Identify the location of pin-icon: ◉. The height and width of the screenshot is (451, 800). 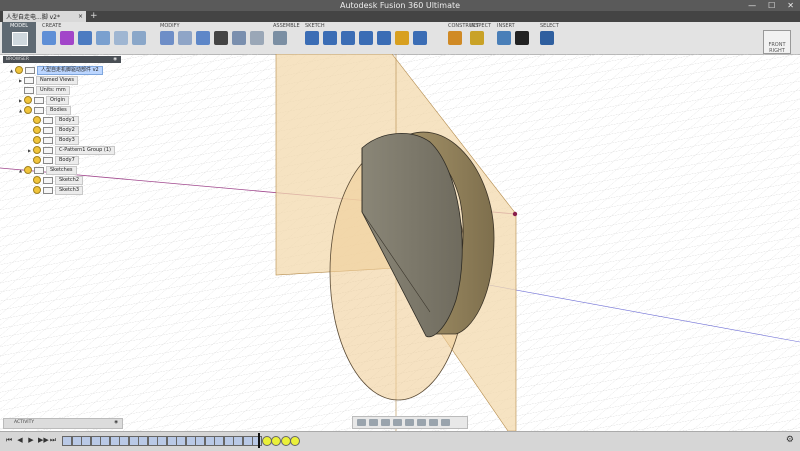
(115, 59).